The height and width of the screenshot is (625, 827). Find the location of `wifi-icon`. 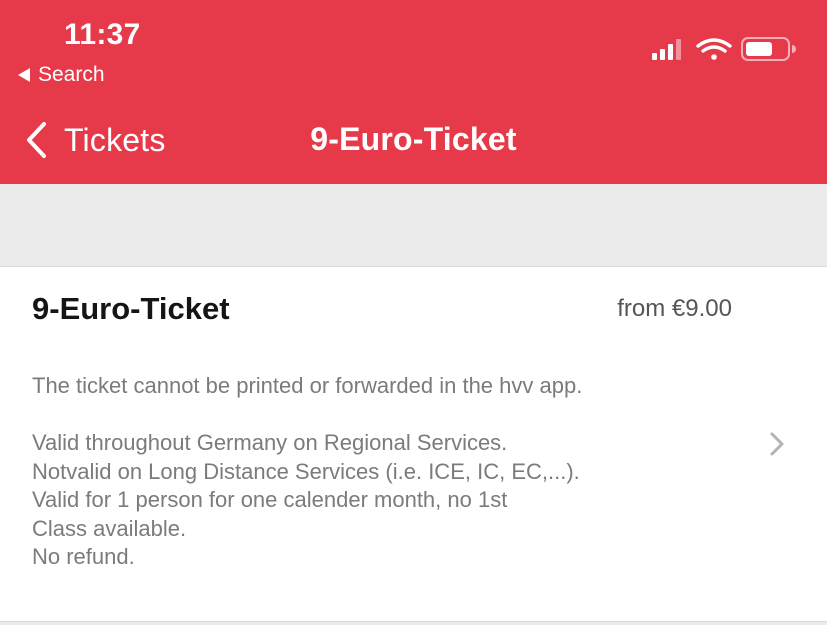

wifi-icon is located at coordinates (714, 49).